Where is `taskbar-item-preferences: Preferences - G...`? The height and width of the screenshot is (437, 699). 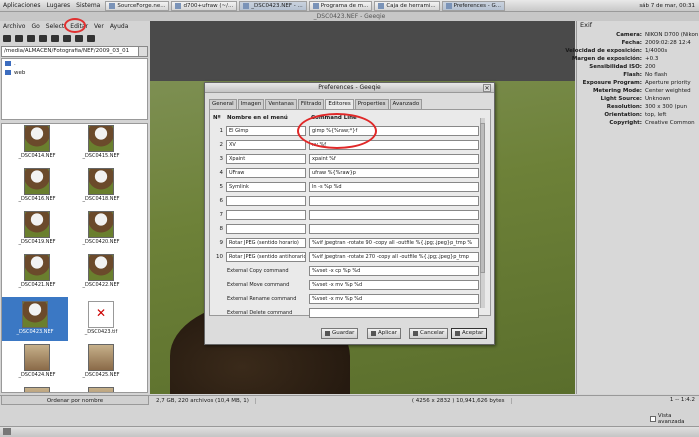
taskbar-item-preferences: Preferences - G... is located at coordinates (473, 5).